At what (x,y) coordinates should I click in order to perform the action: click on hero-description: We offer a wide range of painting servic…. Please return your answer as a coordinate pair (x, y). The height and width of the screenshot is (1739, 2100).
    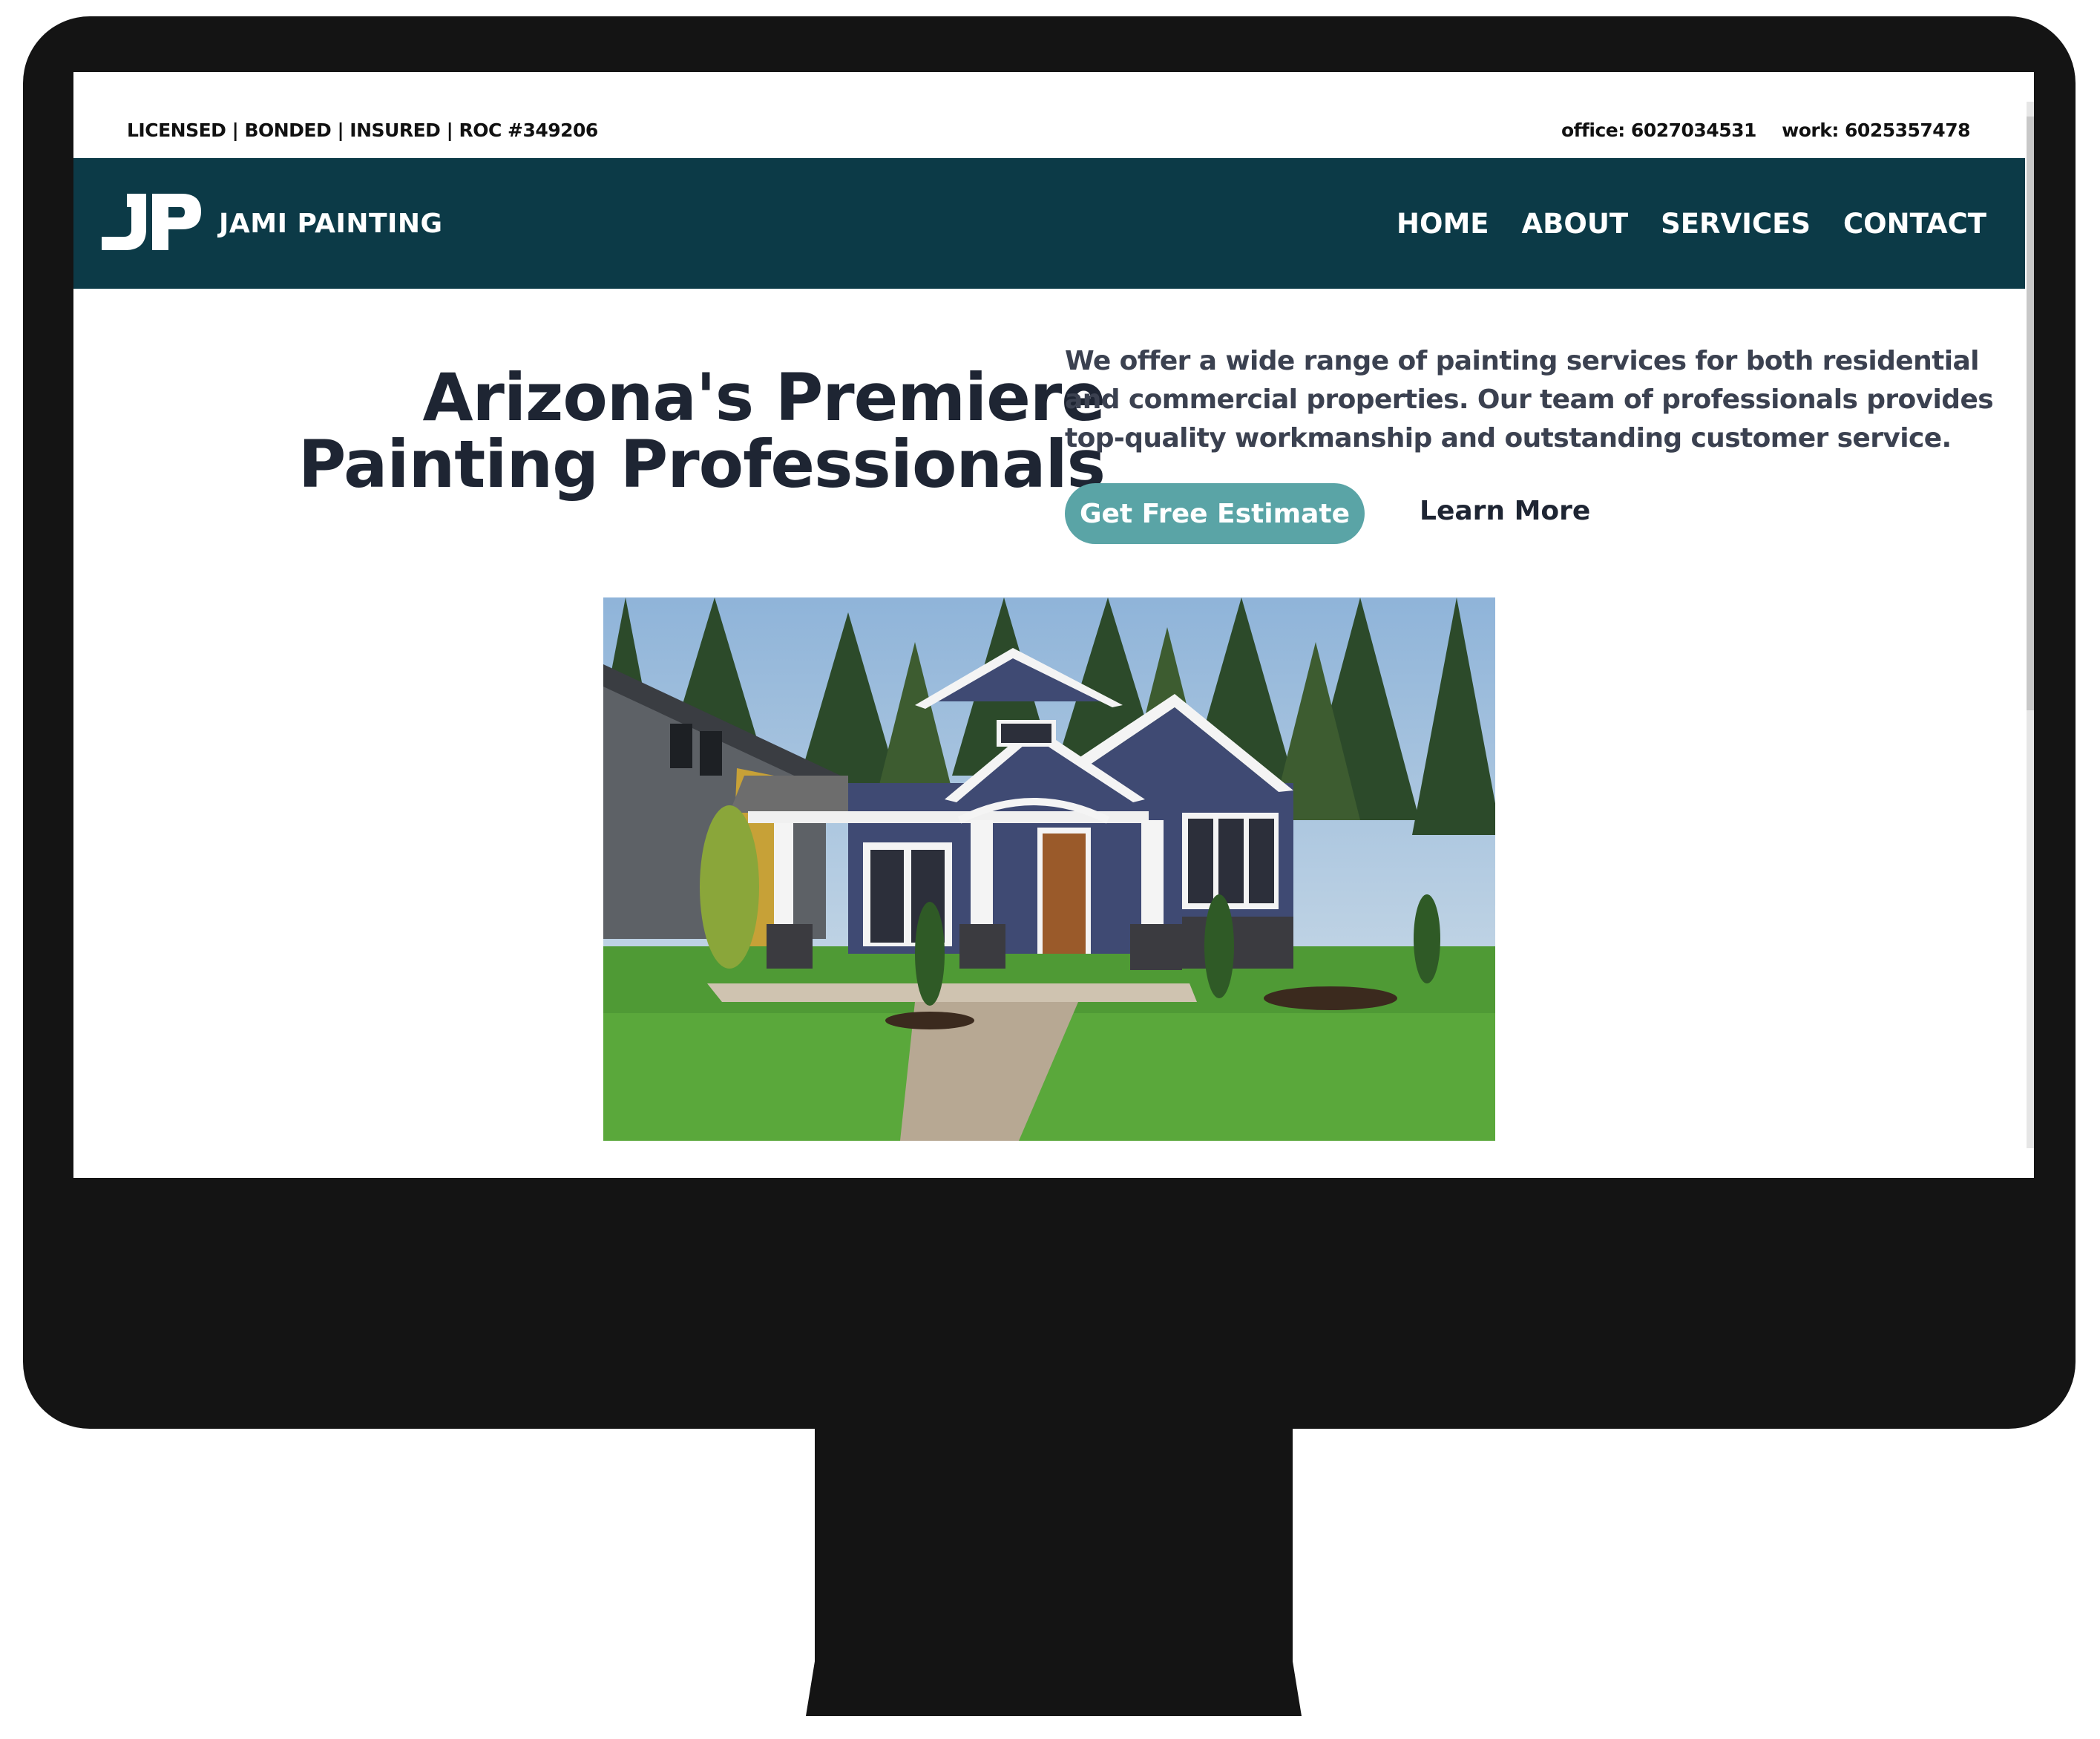
    Looking at the image, I should click on (1530, 399).